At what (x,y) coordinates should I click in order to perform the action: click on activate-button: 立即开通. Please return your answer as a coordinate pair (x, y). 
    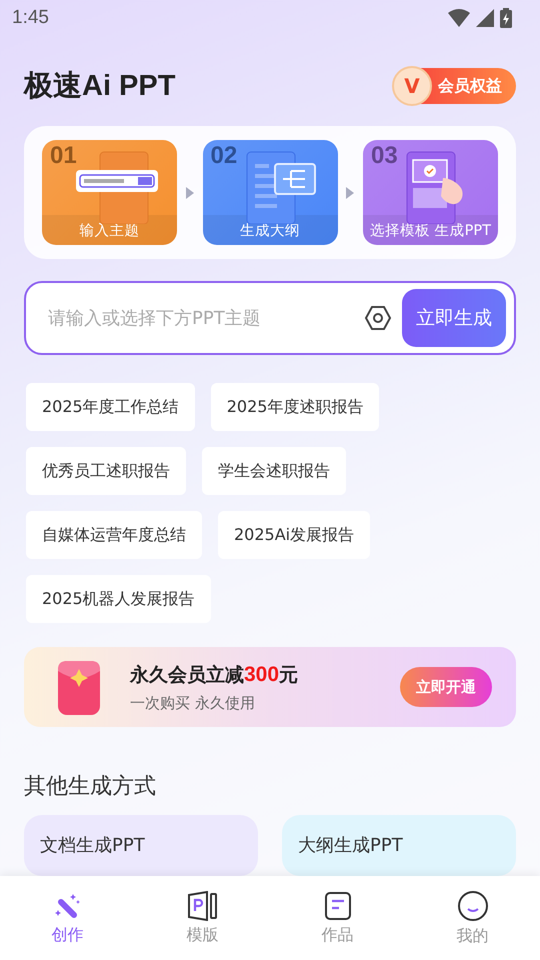
    Looking at the image, I should click on (446, 687).